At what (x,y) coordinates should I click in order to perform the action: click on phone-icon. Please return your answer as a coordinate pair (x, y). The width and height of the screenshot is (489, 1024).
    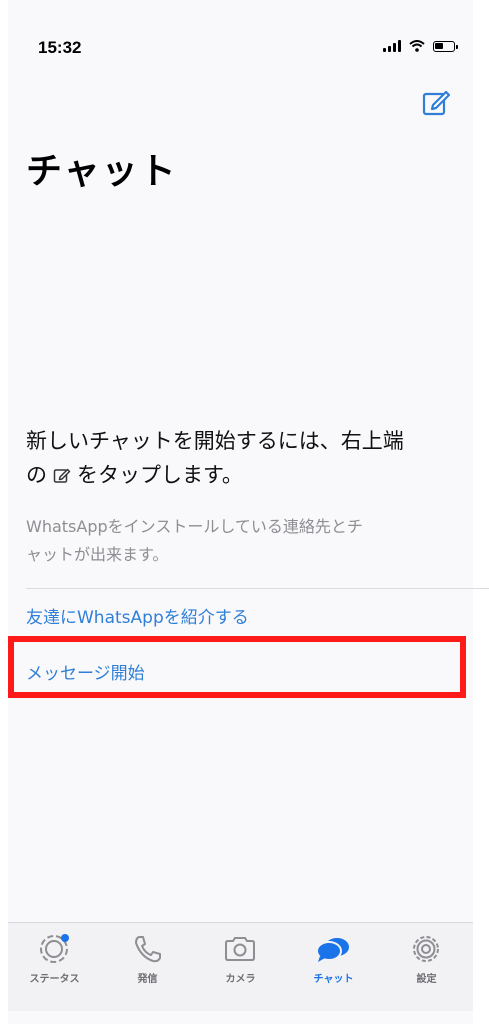
    Looking at the image, I should click on (148, 949).